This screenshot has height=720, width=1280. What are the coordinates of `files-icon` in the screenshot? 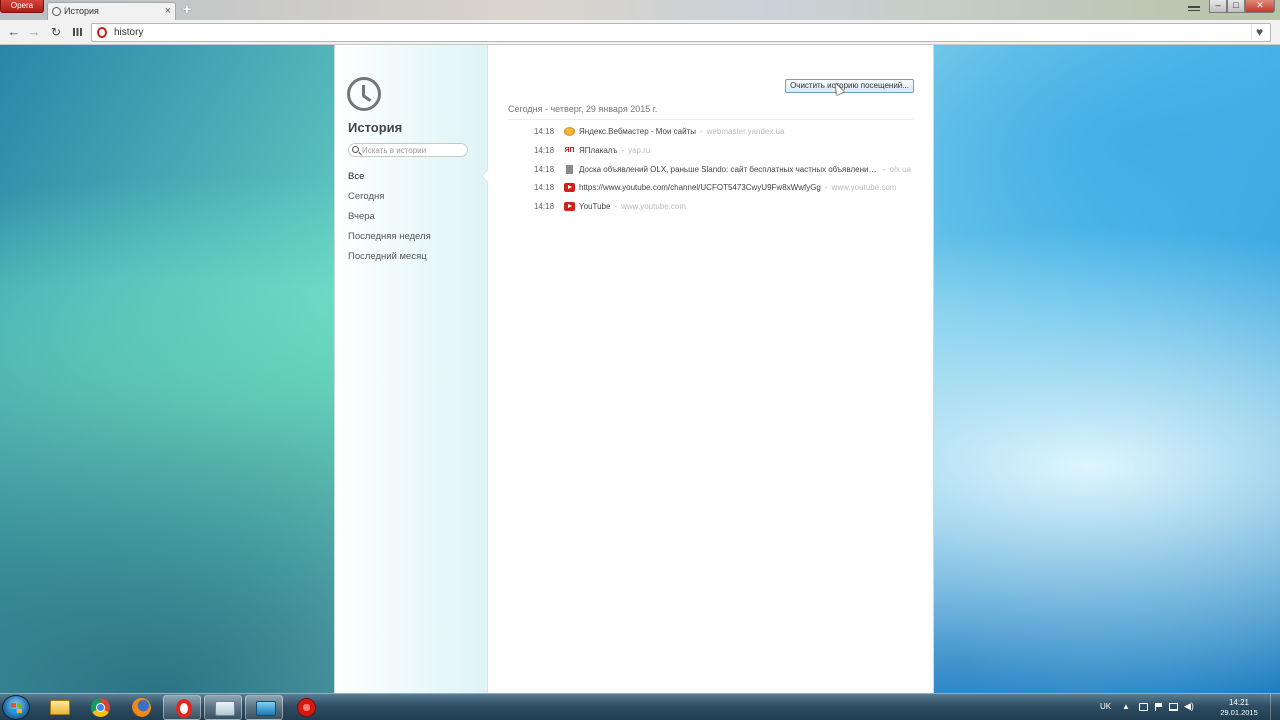 It's located at (225, 708).